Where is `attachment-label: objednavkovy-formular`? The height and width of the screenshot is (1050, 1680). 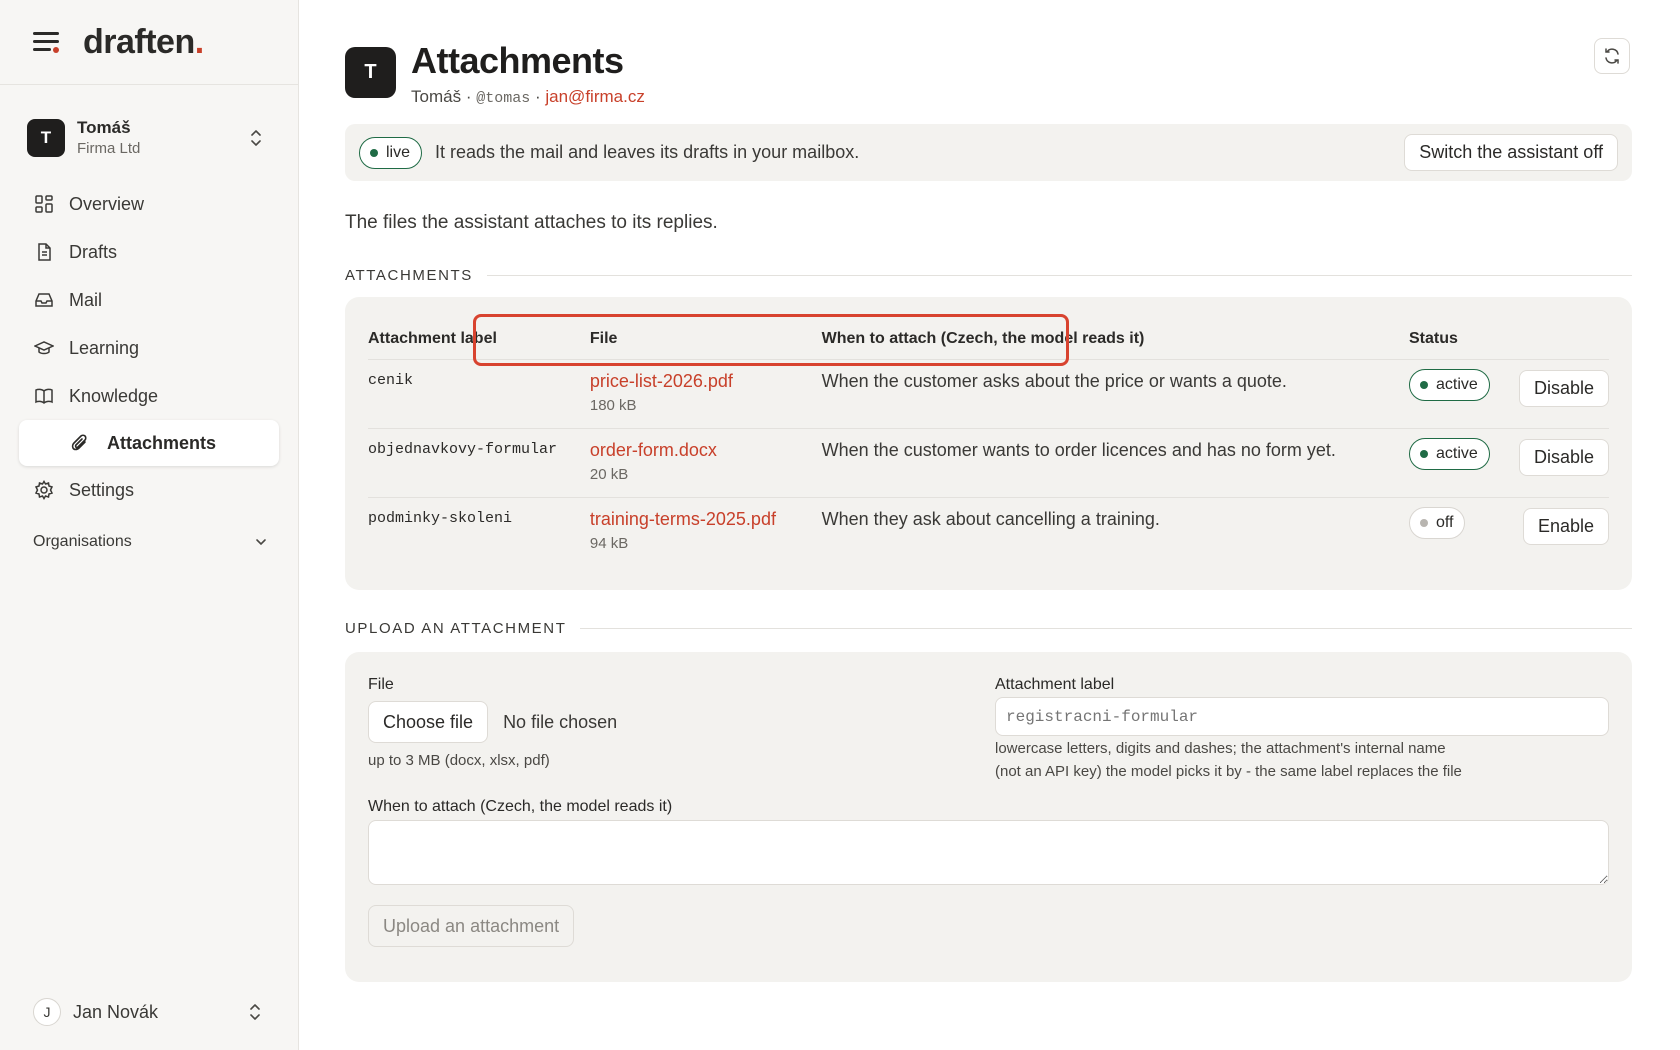
attachment-label: objednavkovy-formular is located at coordinates (479, 463).